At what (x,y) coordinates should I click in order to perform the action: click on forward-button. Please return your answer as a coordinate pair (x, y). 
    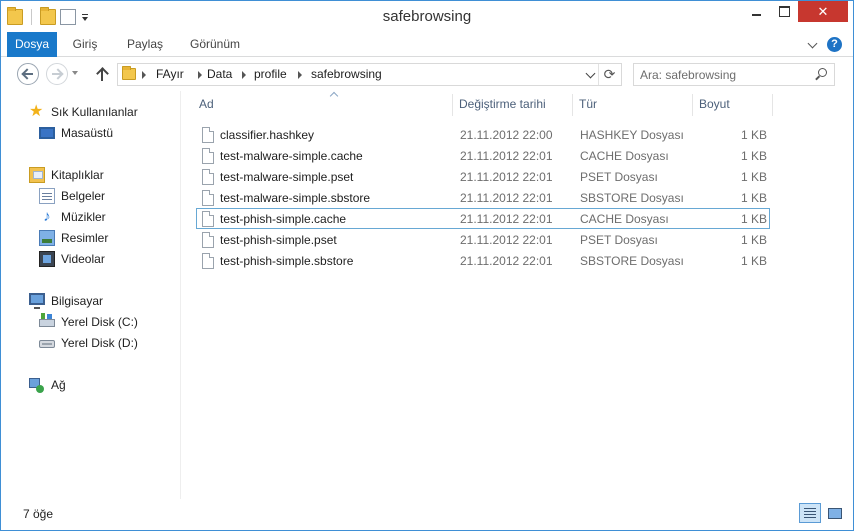
    Looking at the image, I should click on (57, 74).